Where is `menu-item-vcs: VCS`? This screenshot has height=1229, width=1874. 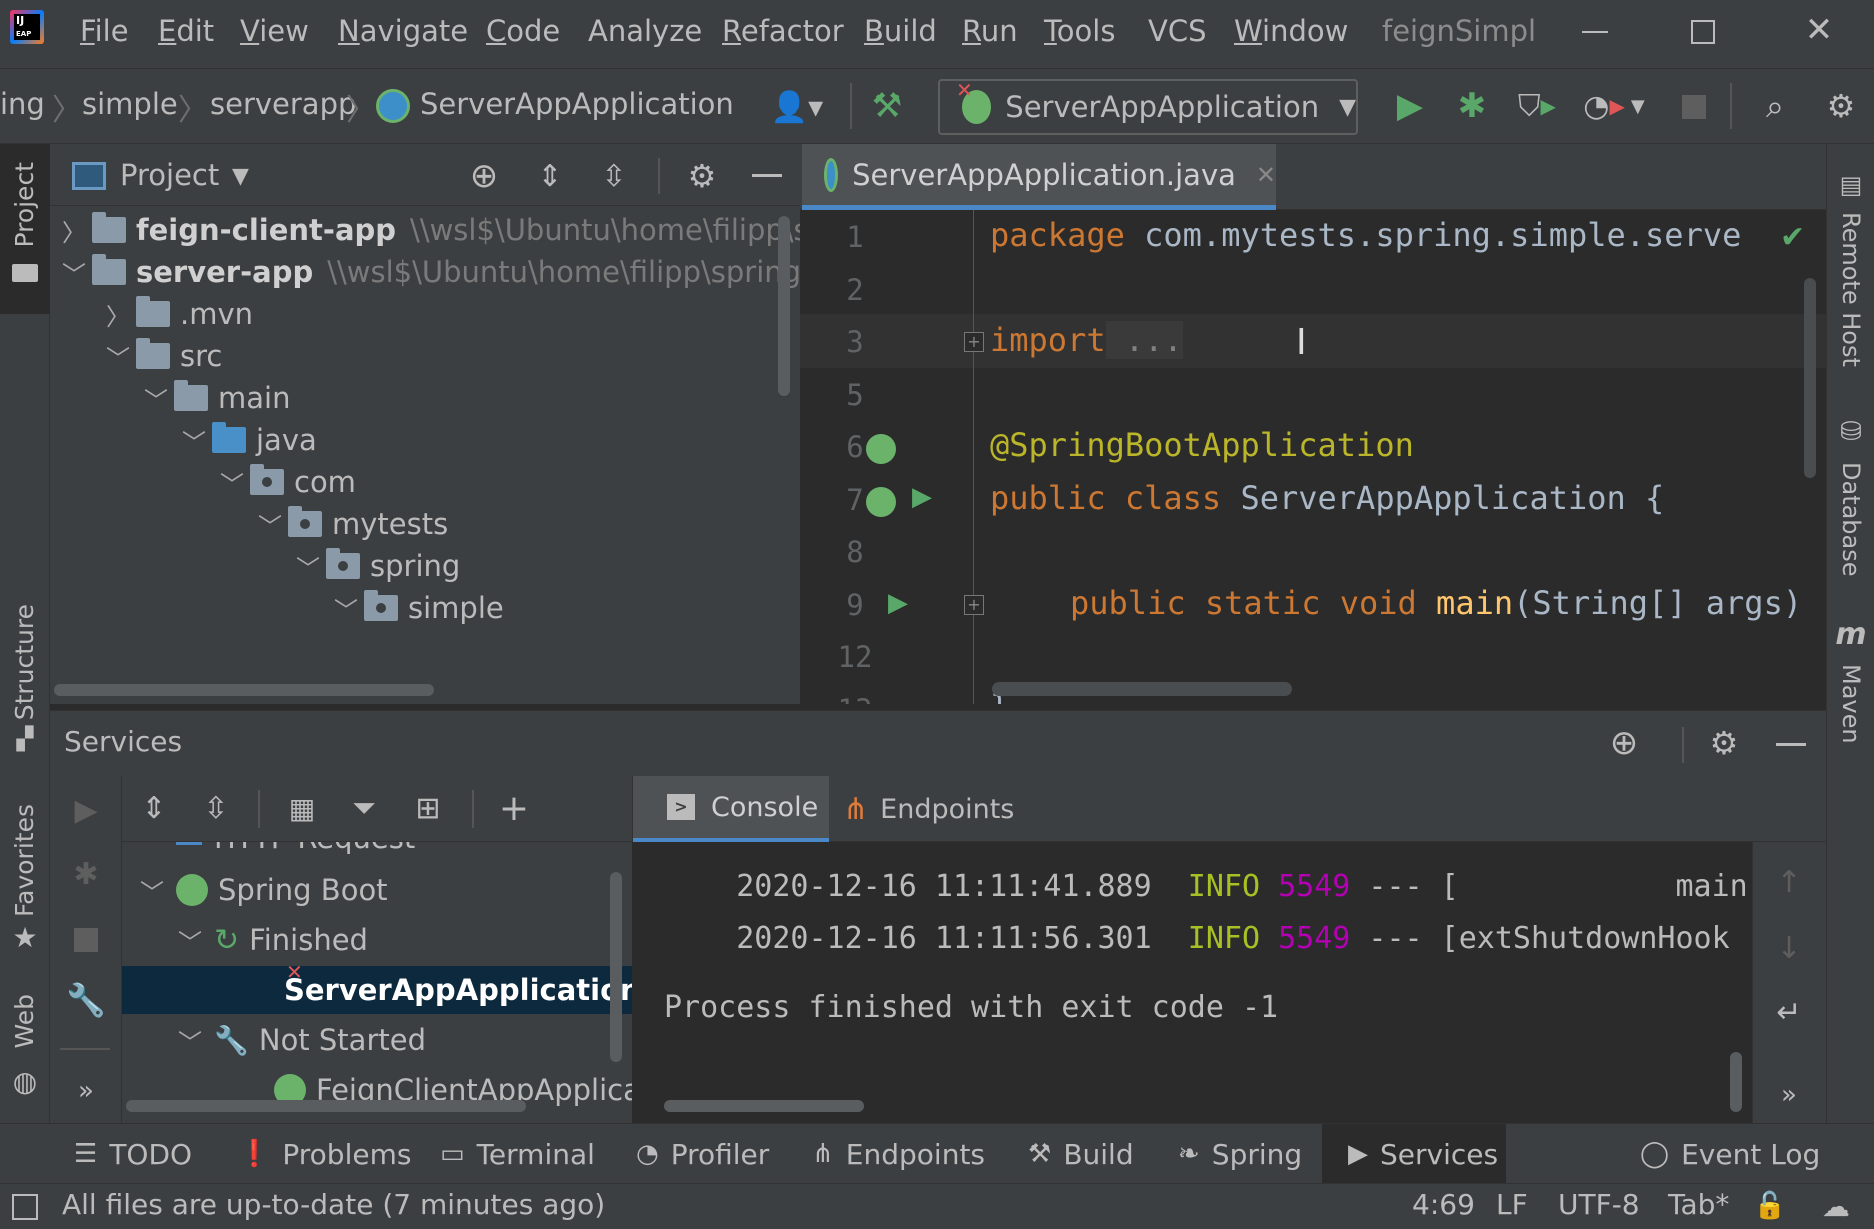
menu-item-vcs: VCS is located at coordinates (1177, 31).